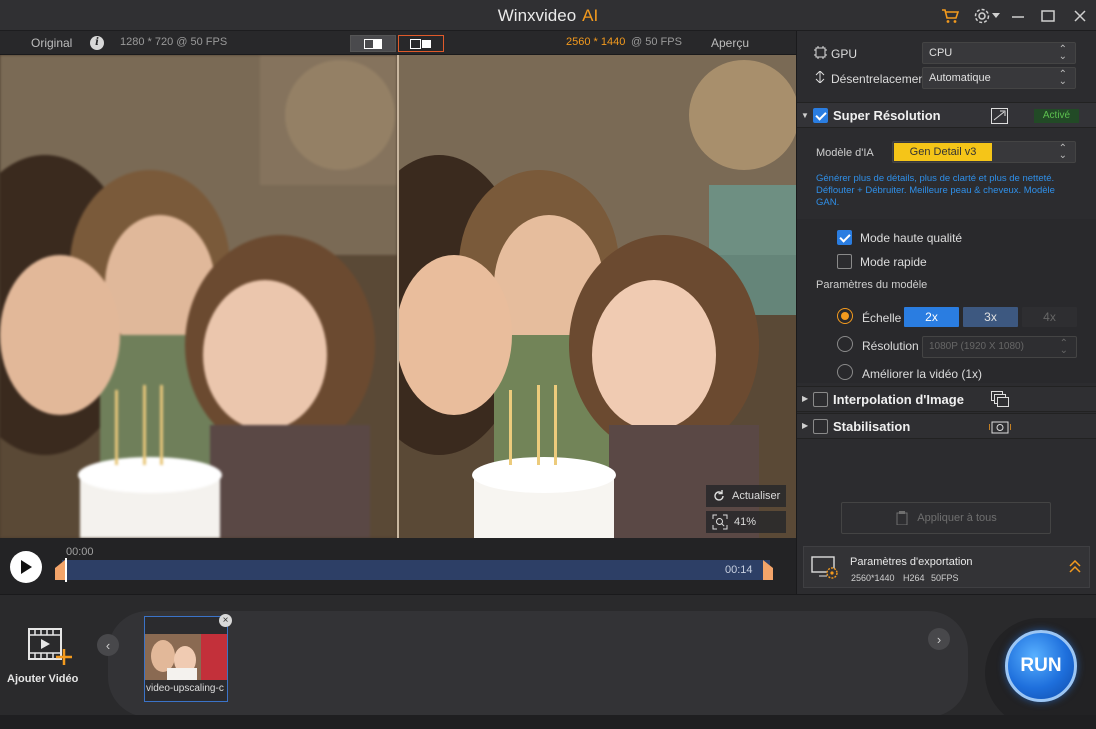  I want to click on title-bar: Winxvideo AI, so click(548, 15).